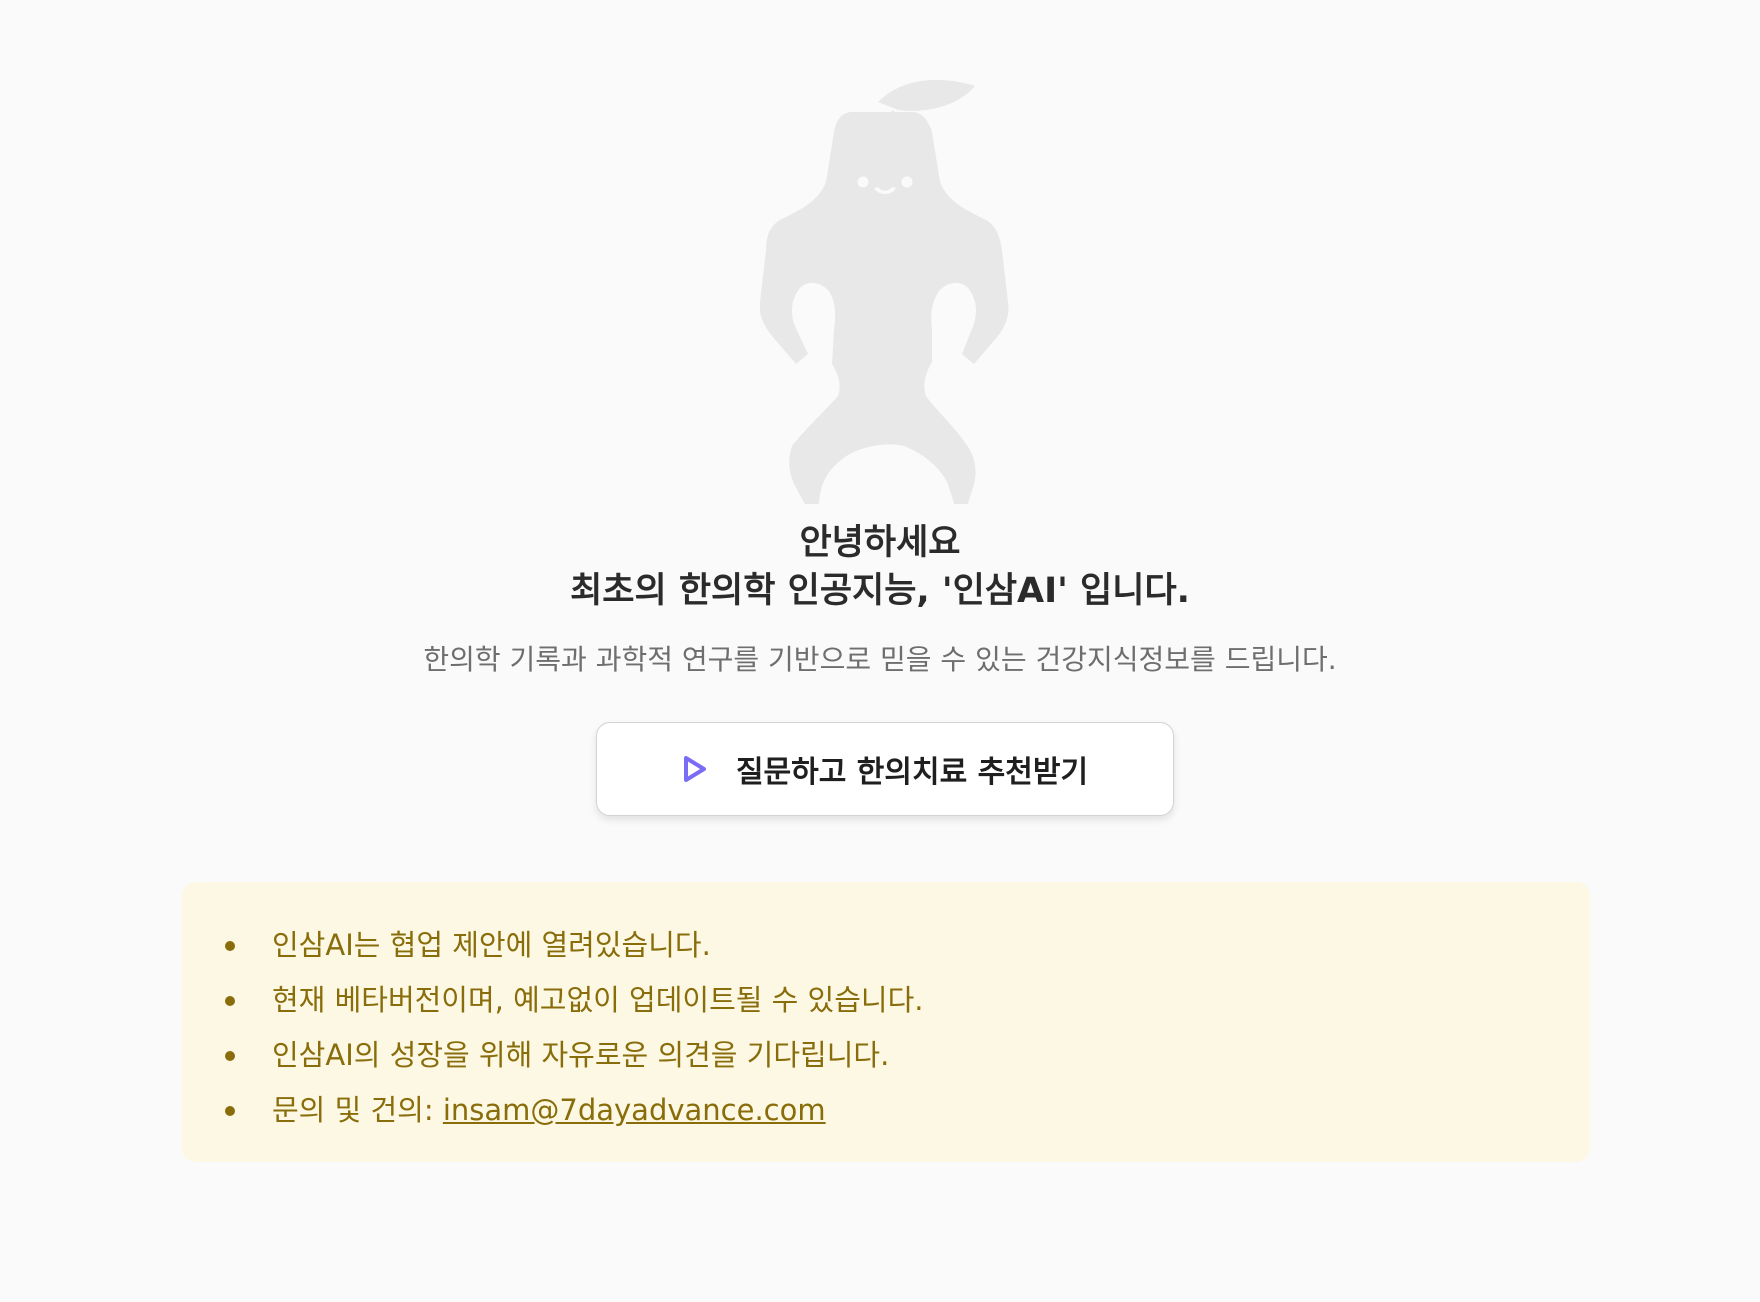  Describe the element at coordinates (886, 1110) in the screenshot. I see `notice-item-contact: 문의 및 건의: insam@7dayadvance.com` at that location.